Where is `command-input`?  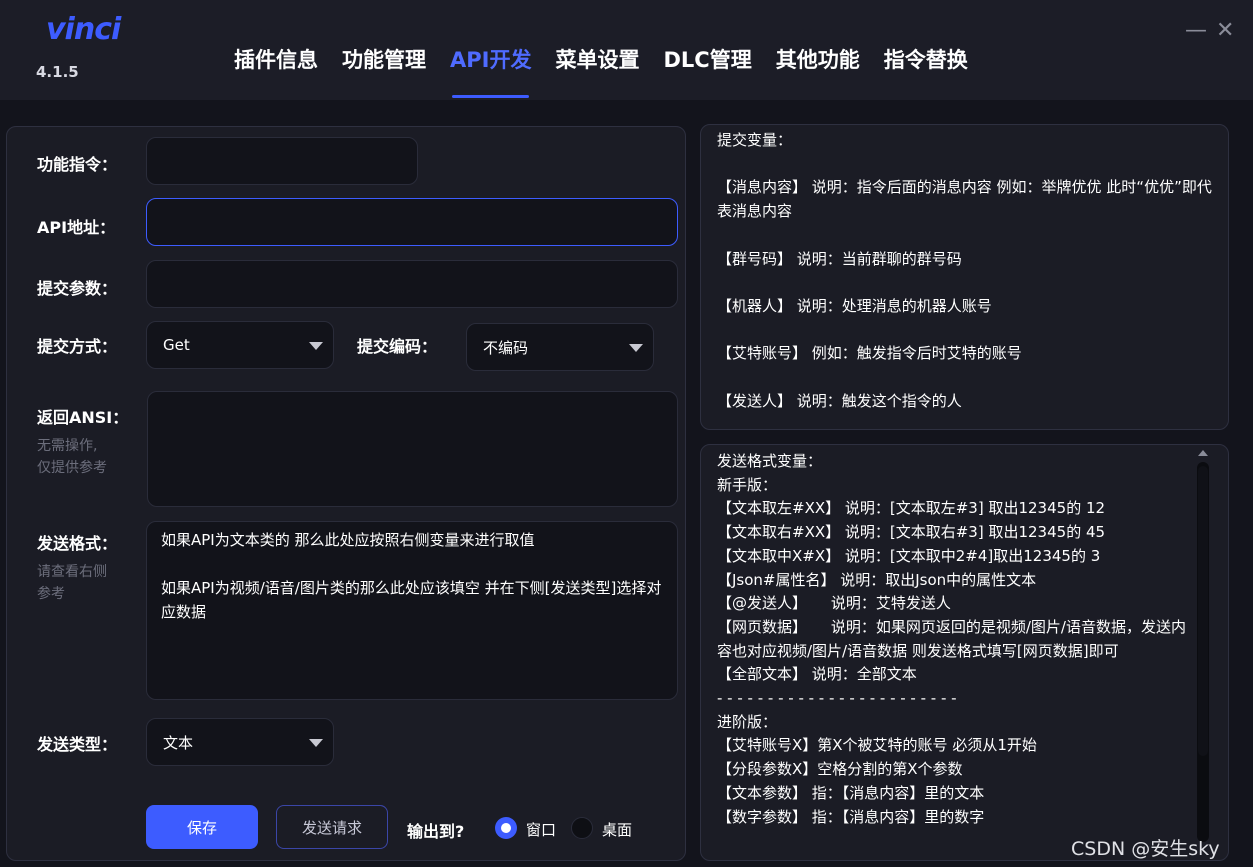
command-input is located at coordinates (282, 161).